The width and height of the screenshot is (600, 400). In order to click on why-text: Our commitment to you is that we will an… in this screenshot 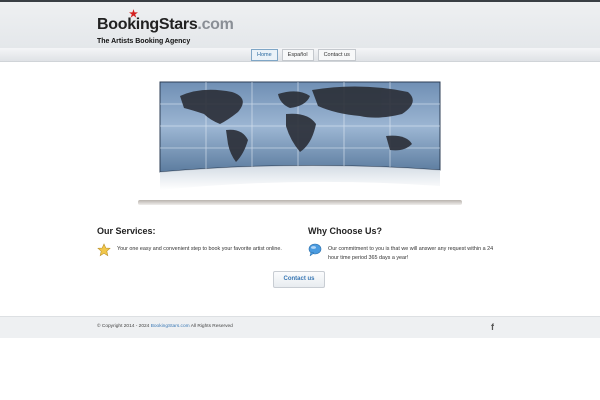, I will do `click(411, 253)`.